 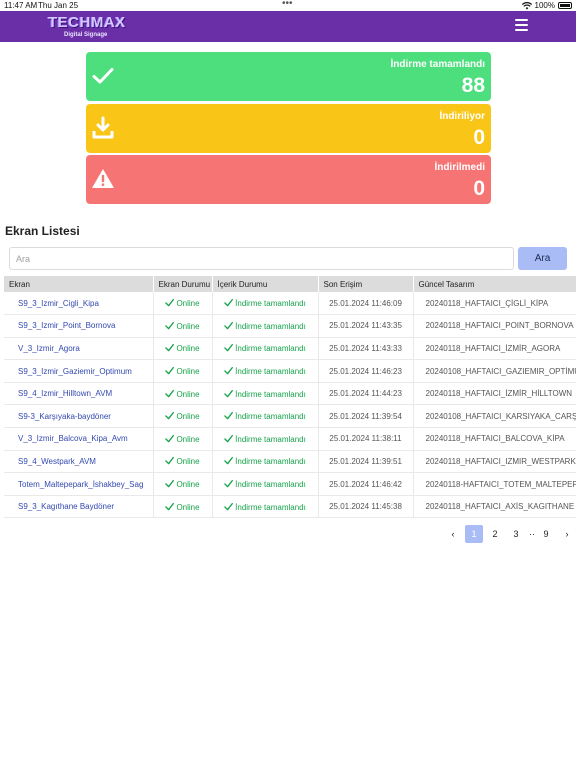 What do you see at coordinates (64, 416) in the screenshot?
I see `screen-name: S9-3_Karşıyaka-baydöner` at bounding box center [64, 416].